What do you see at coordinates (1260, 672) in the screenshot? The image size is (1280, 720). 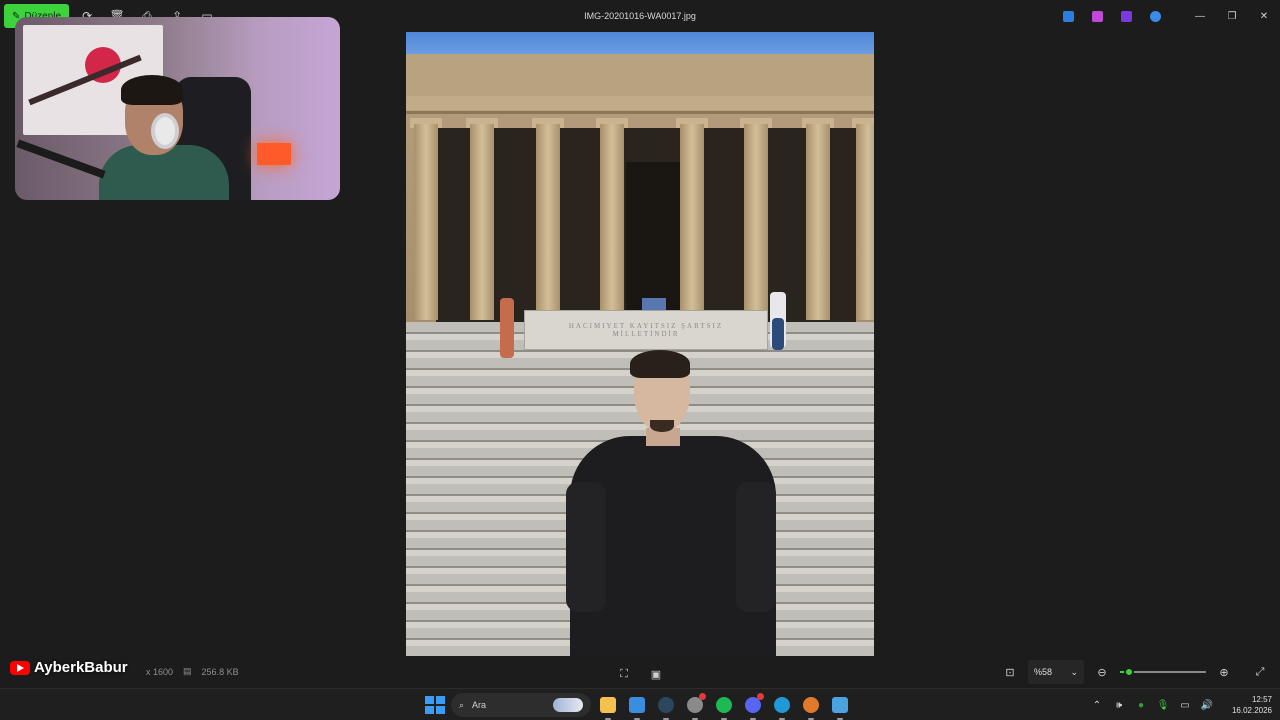 I see `fullscreen-icon: ⤢` at bounding box center [1260, 672].